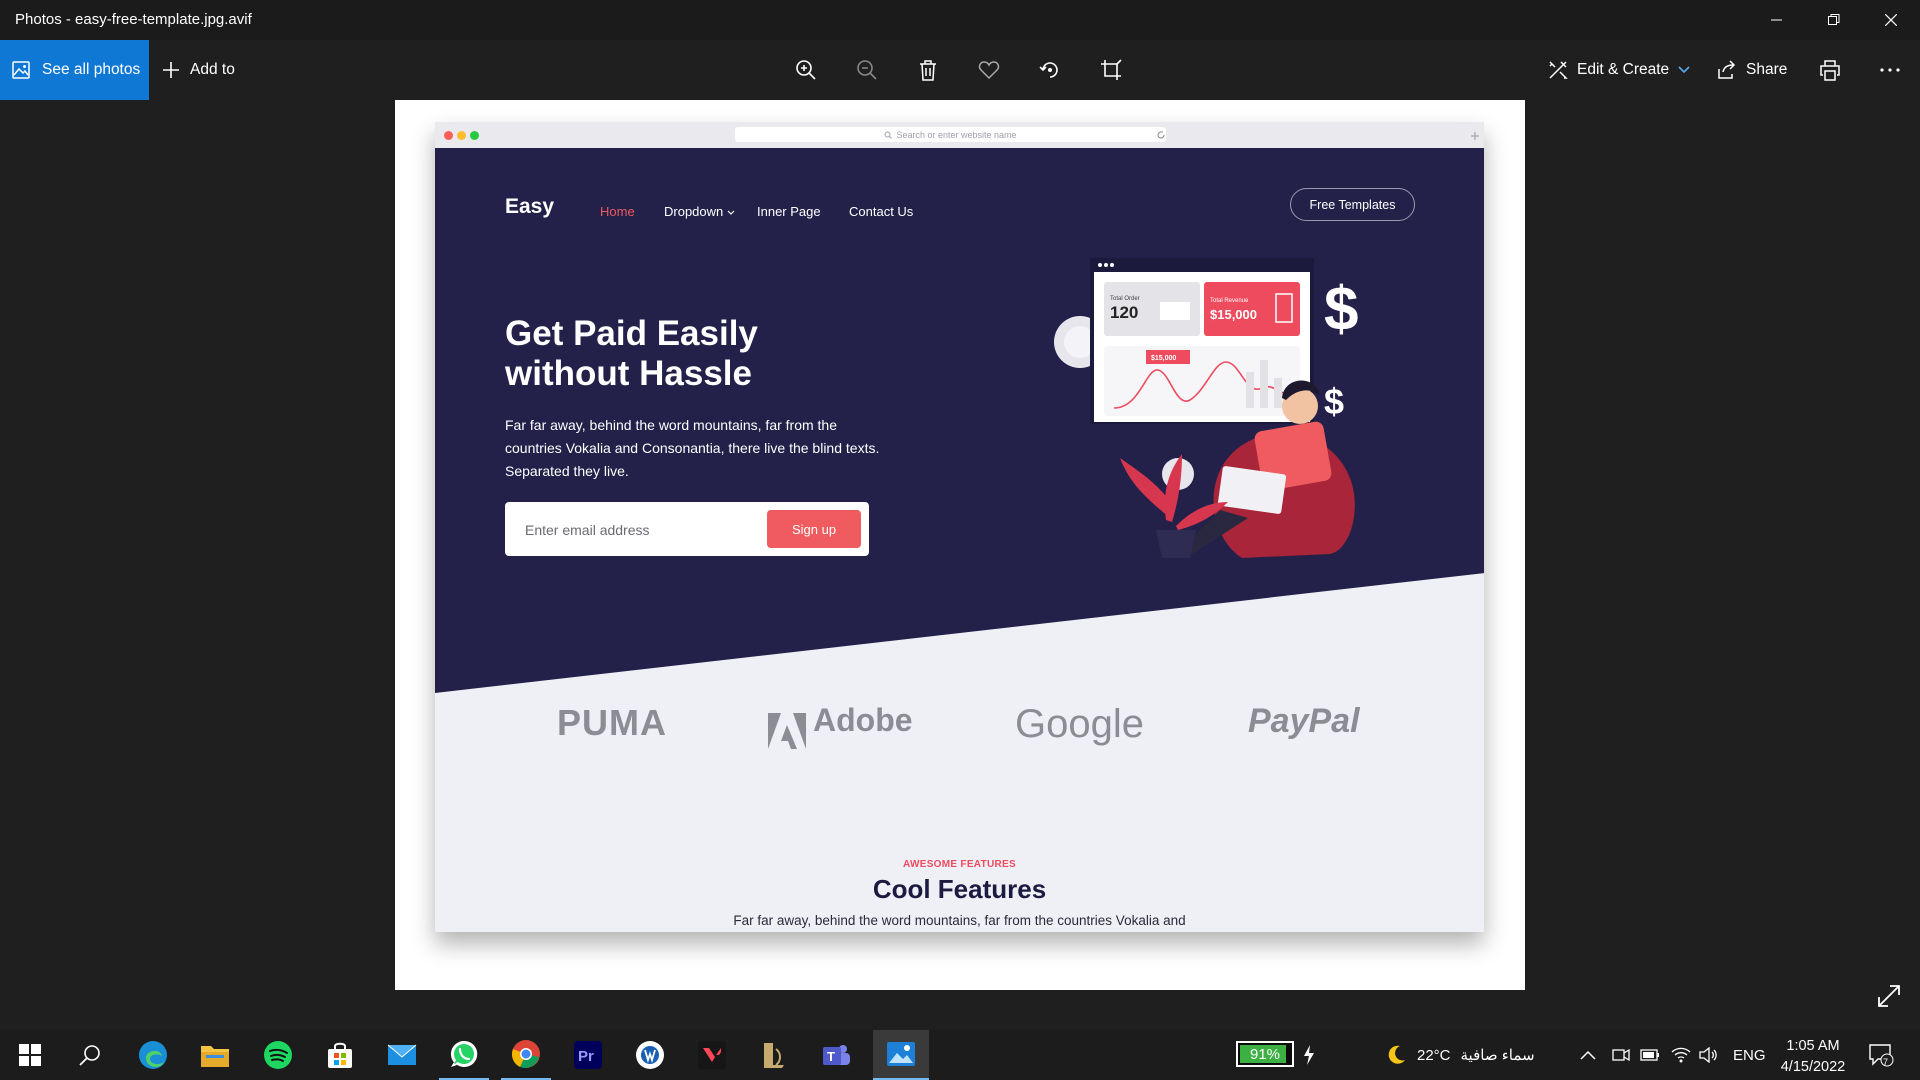 The image size is (1920, 1080). I want to click on battery-icon, so click(1649, 1055).